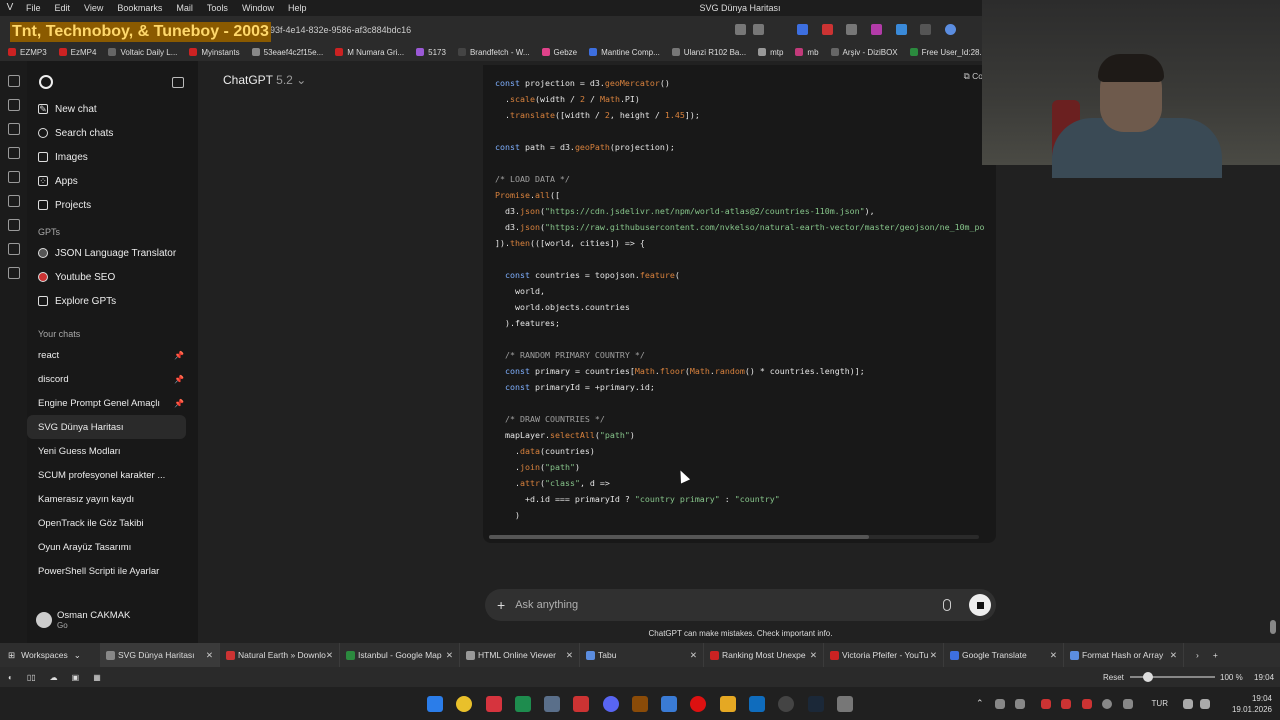  Describe the element at coordinates (729, 605) in the screenshot. I see `prompt-input` at that location.